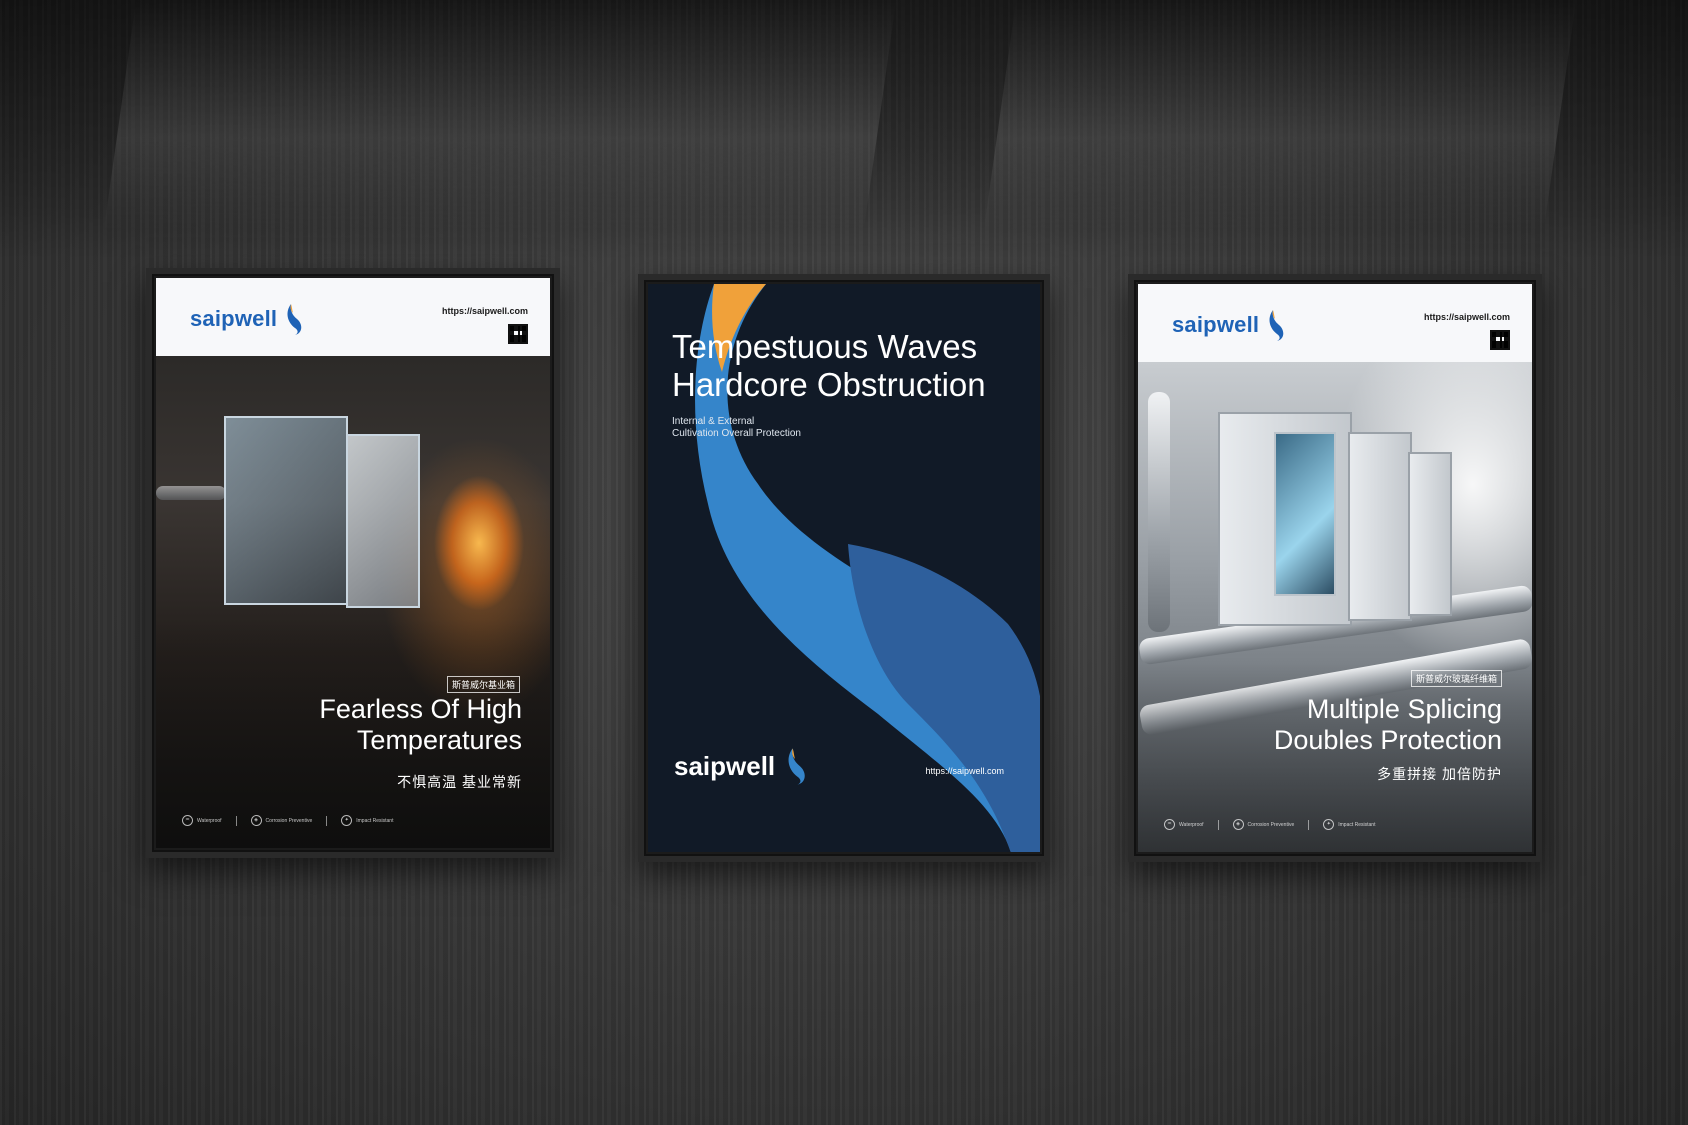 Image resolution: width=1688 pixels, height=1125 pixels. What do you see at coordinates (1439, 774) in the screenshot?
I see `poster-subline: 多重拼接 加倍防护` at bounding box center [1439, 774].